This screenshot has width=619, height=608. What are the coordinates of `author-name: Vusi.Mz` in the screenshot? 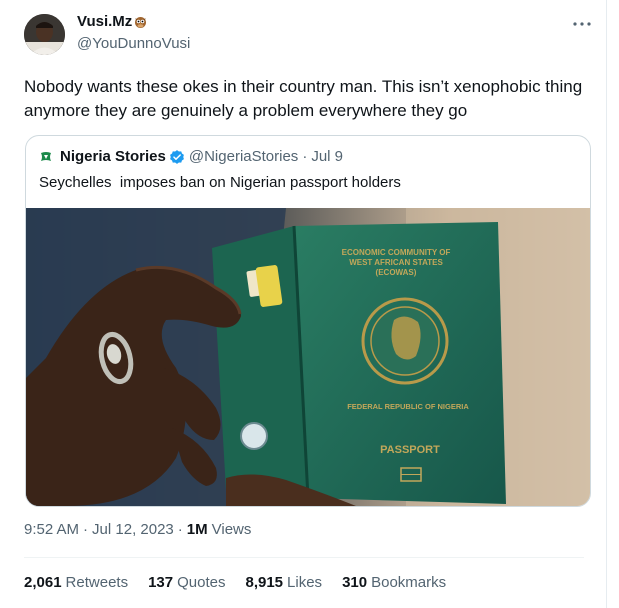 It's located at (112, 21).